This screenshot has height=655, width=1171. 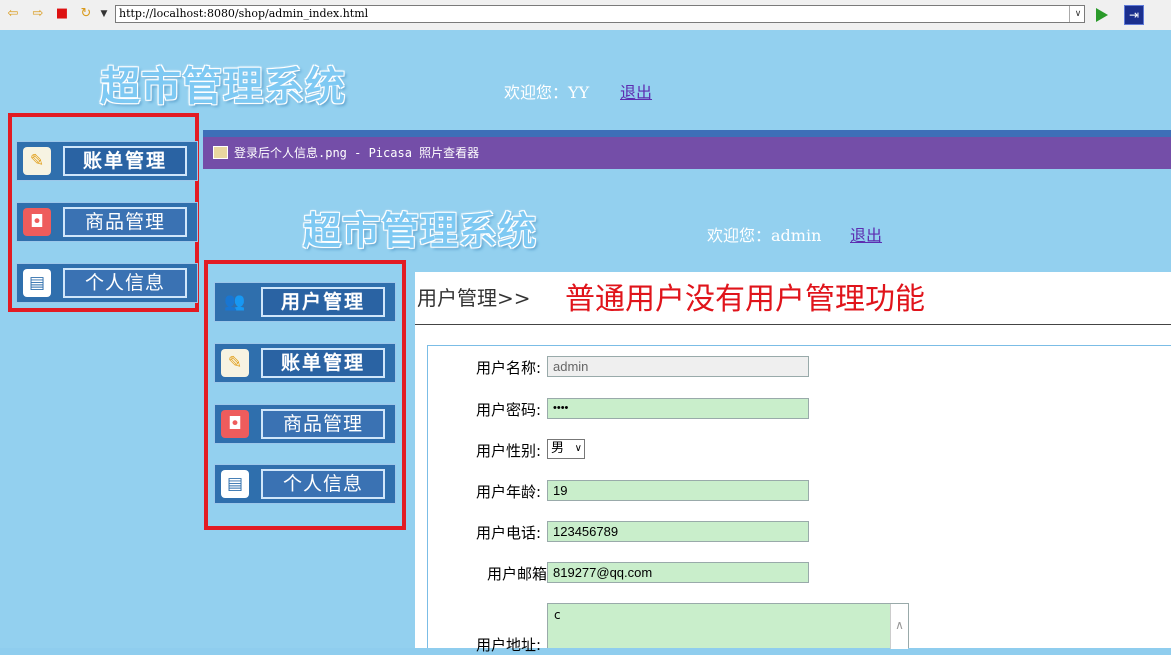 I want to click on go-arrow-icon, so click(x=1102, y=15).